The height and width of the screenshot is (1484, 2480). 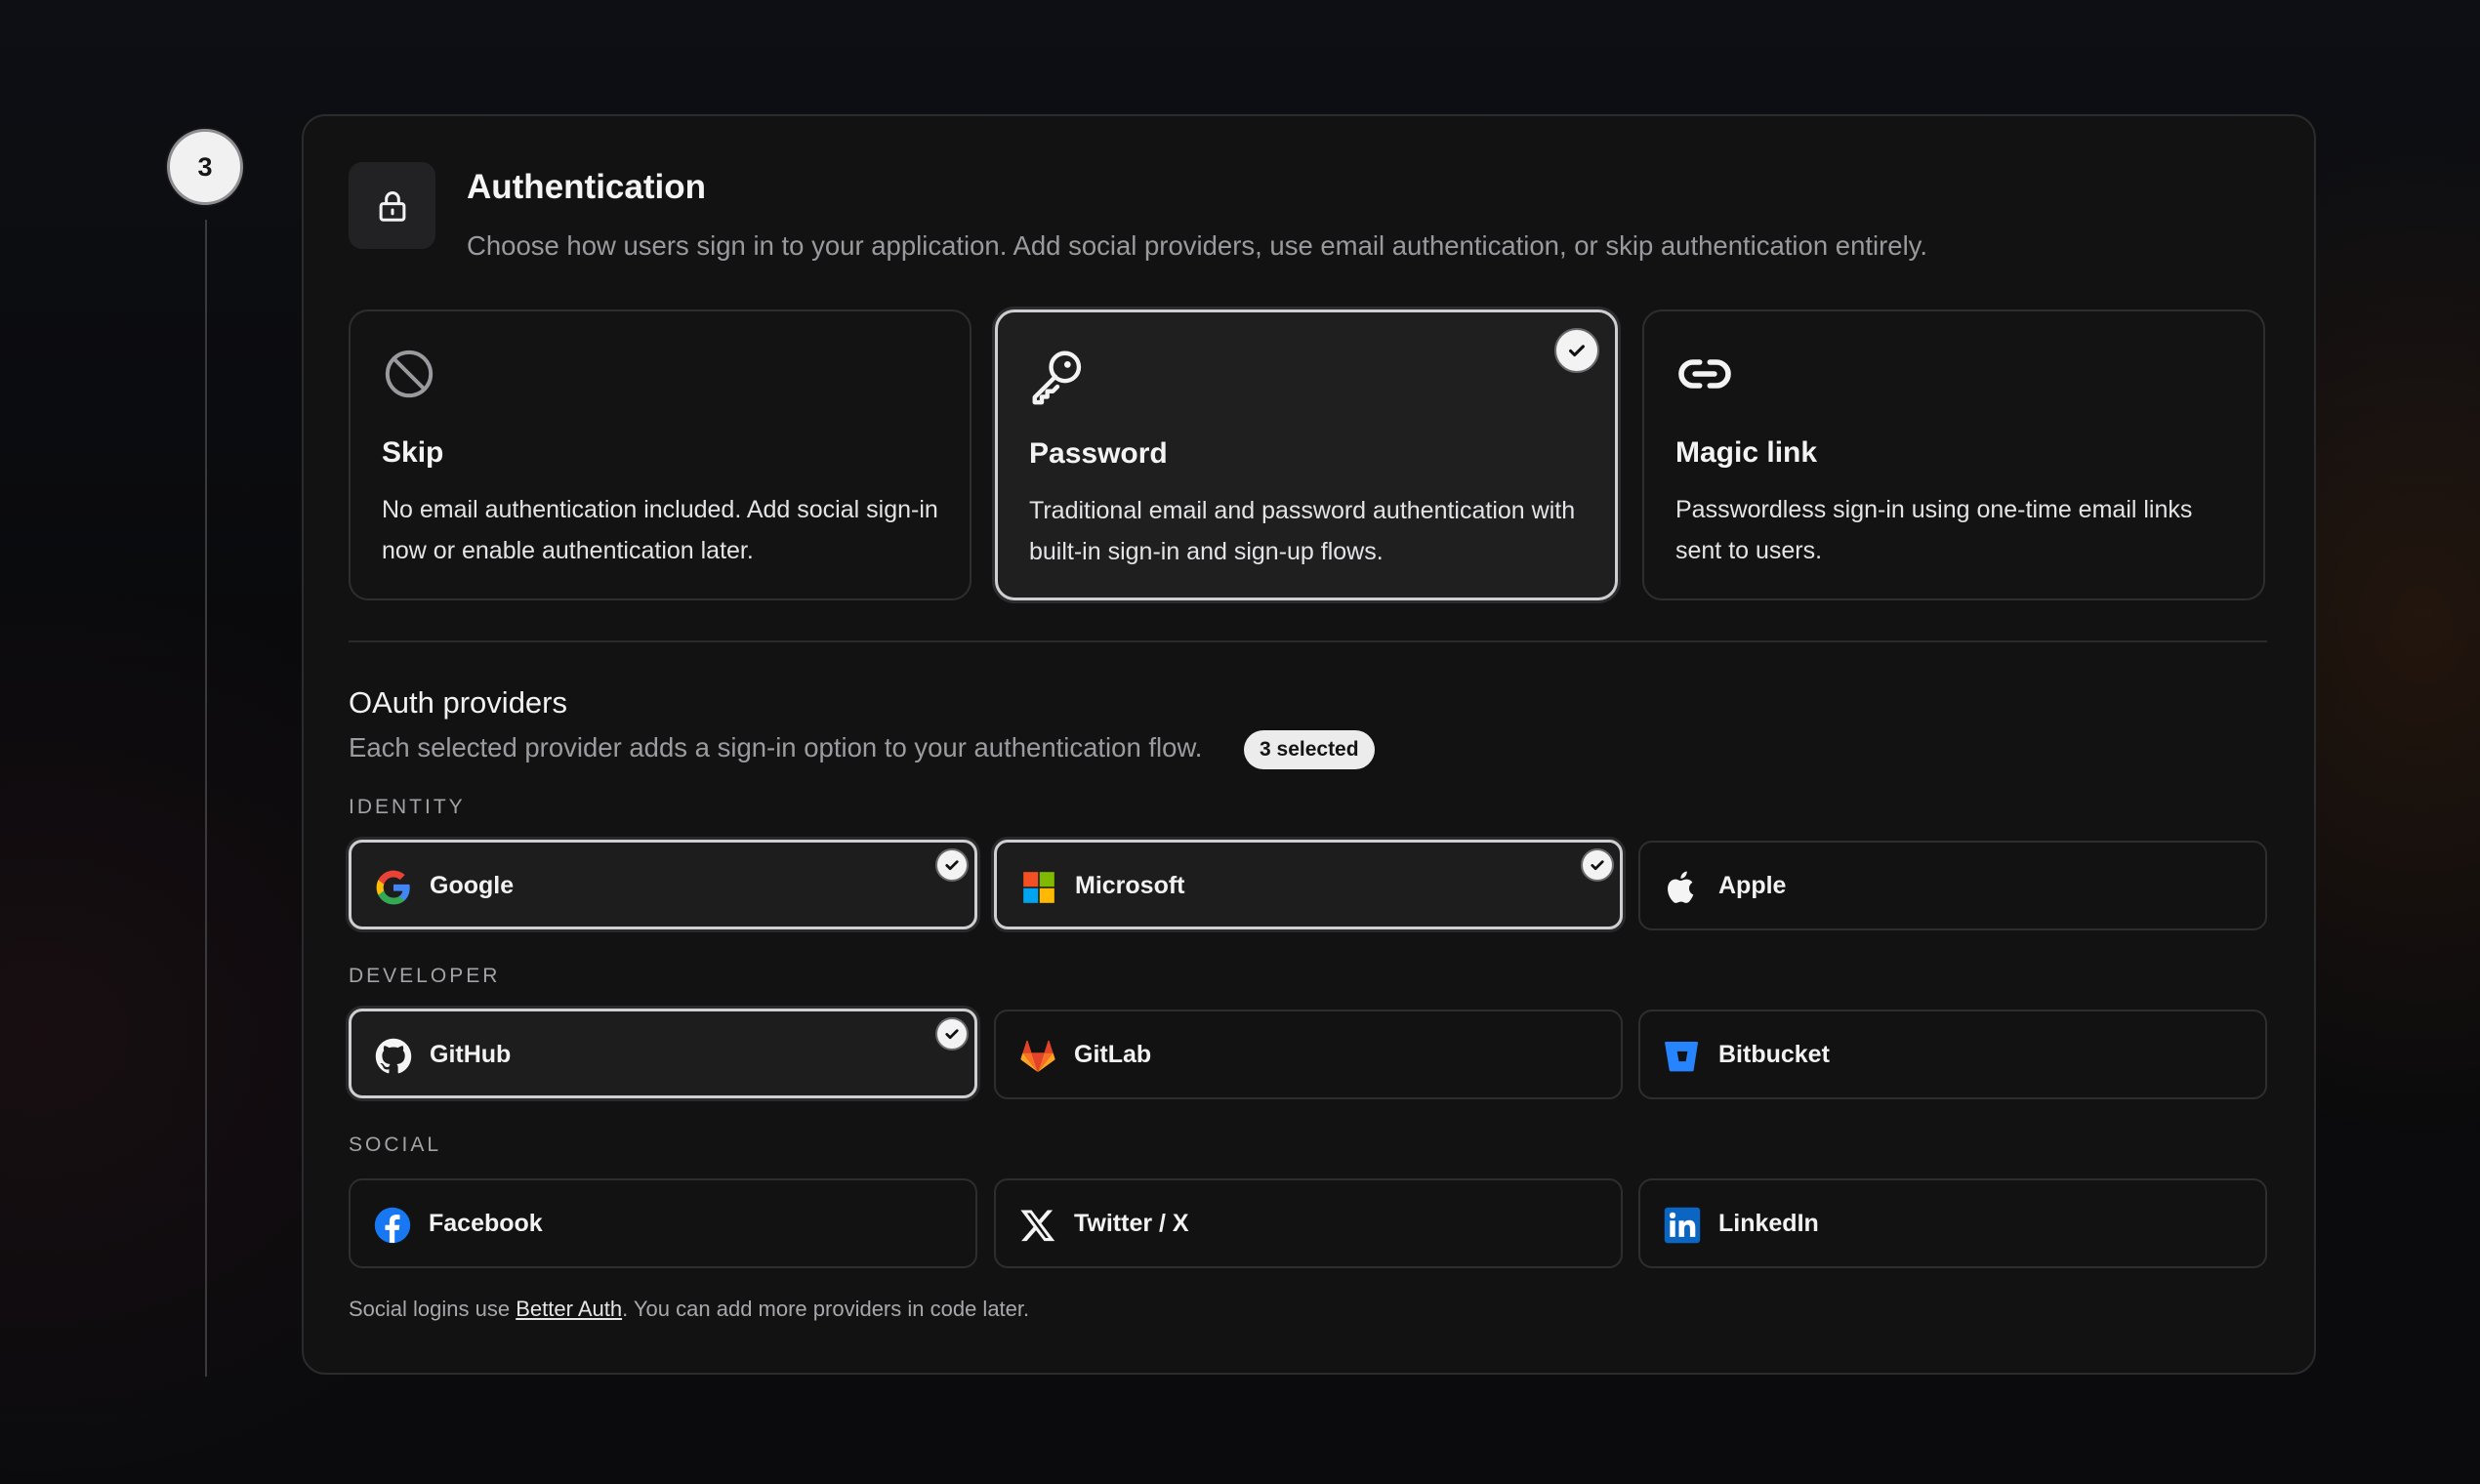 I want to click on better-auth-link: Better Auth, so click(x=569, y=1309).